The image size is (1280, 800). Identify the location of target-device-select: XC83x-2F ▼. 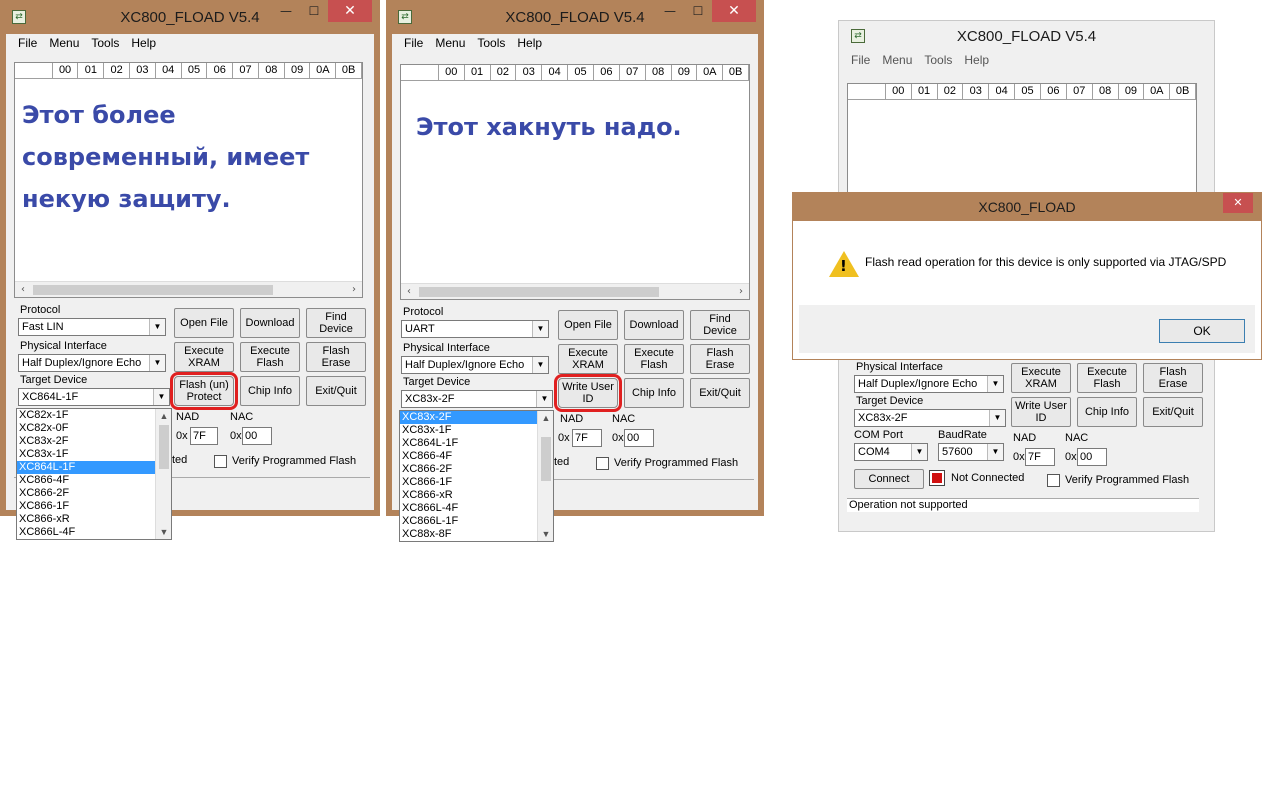
(477, 399).